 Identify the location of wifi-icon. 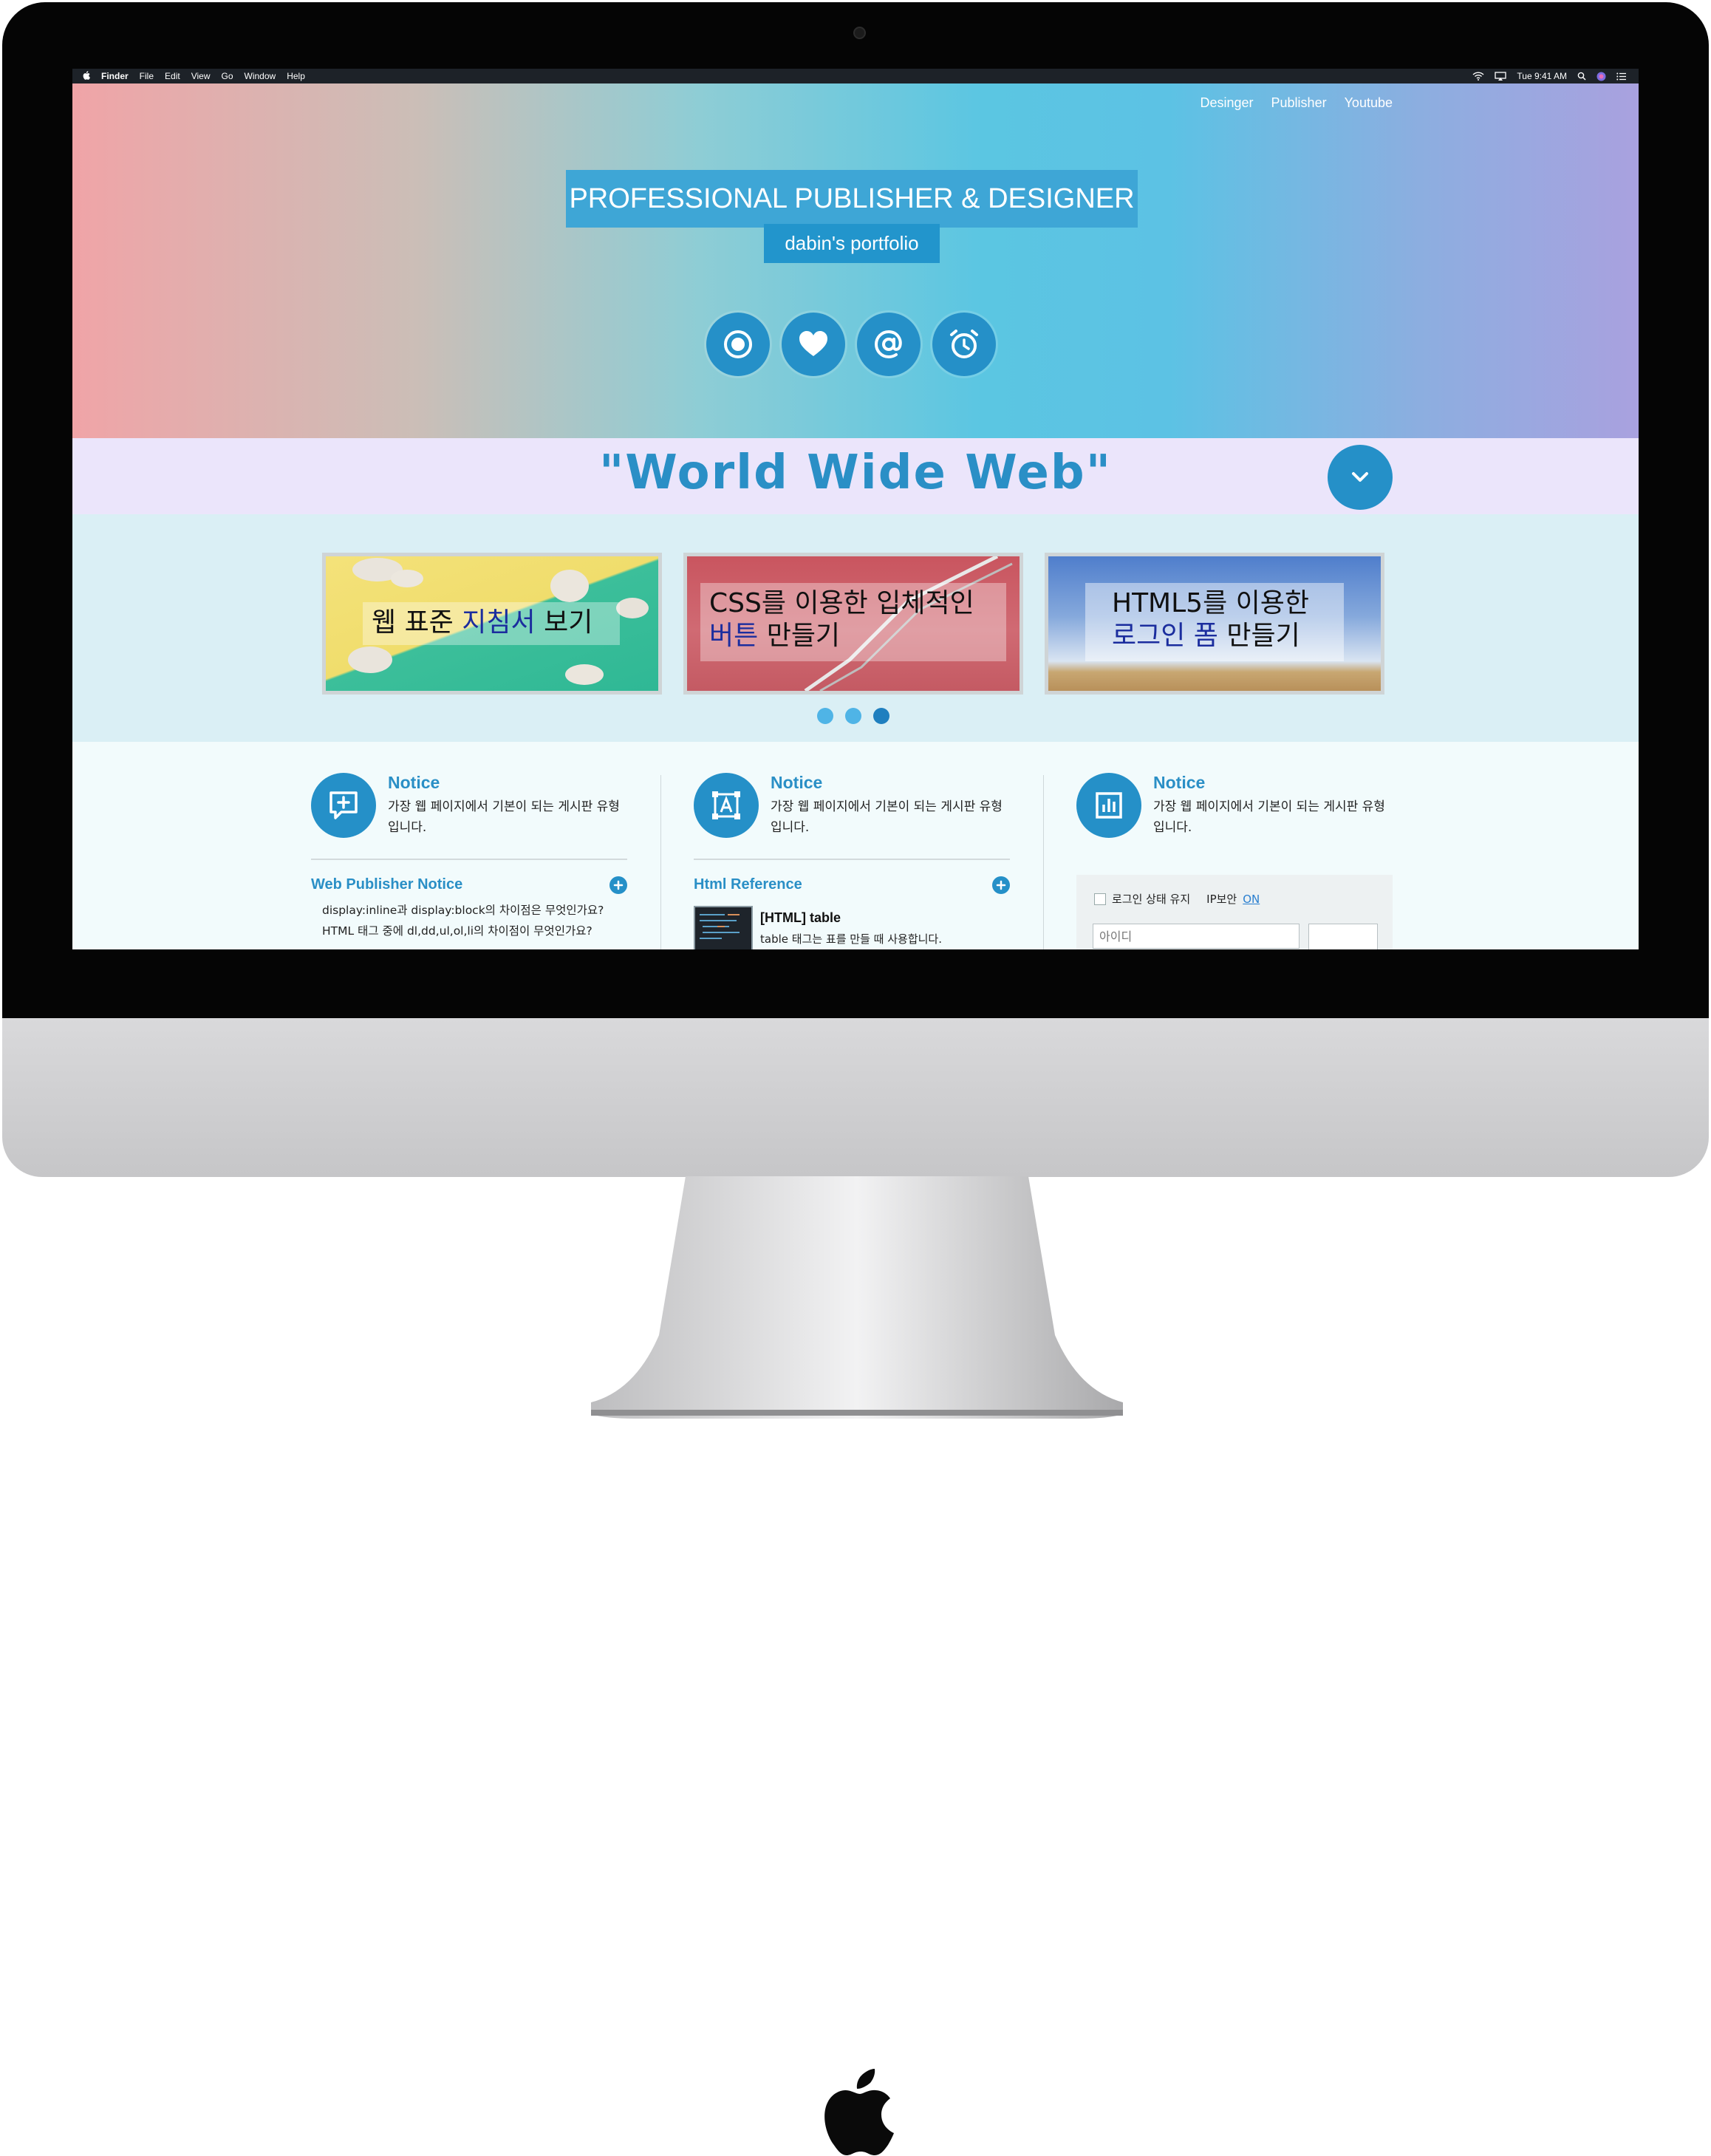
(1478, 76).